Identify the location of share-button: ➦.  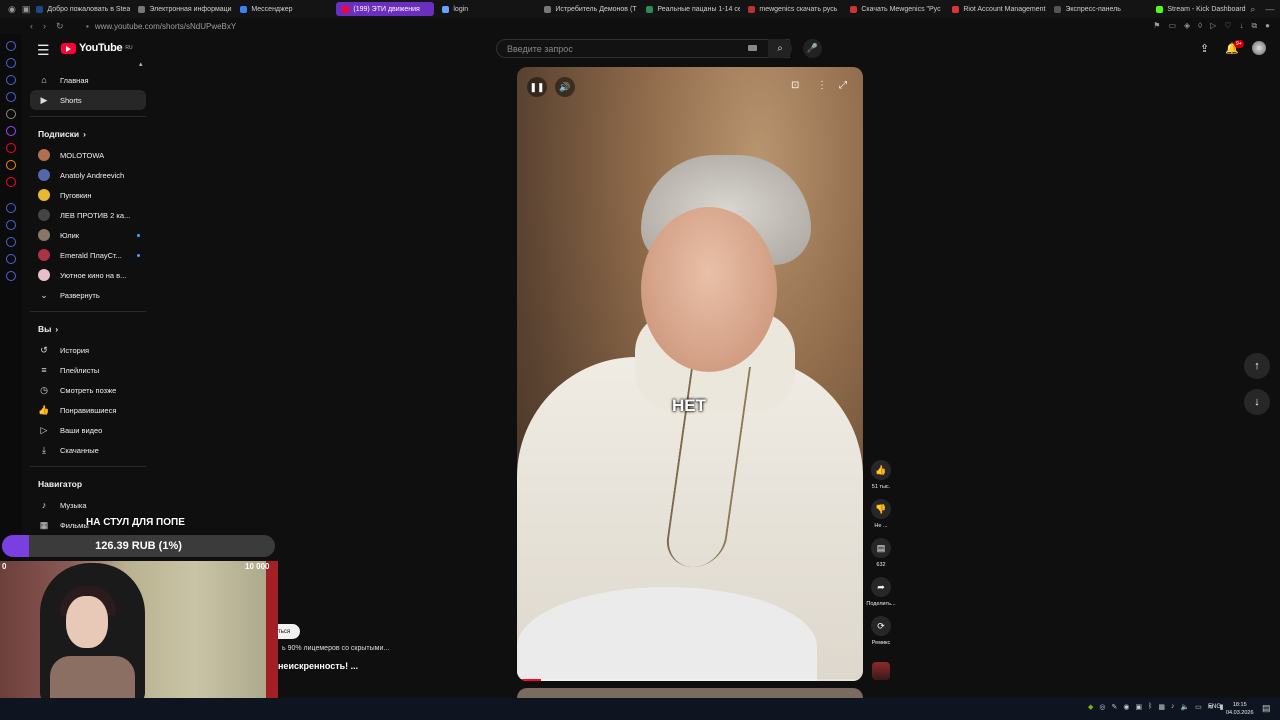
(881, 587).